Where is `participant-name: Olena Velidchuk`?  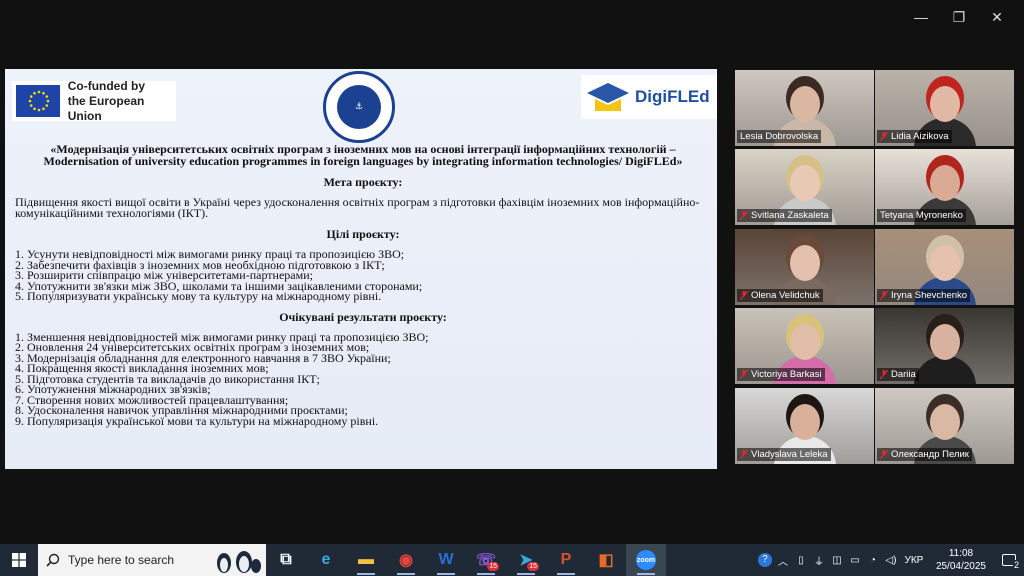
participant-name: Olena Velidchuk is located at coordinates (785, 295).